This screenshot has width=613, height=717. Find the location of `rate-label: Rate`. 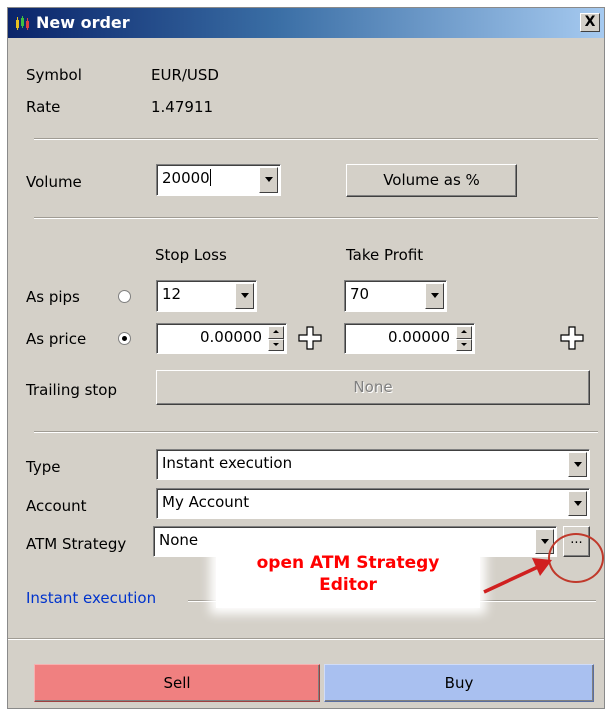

rate-label: Rate is located at coordinates (43, 107).